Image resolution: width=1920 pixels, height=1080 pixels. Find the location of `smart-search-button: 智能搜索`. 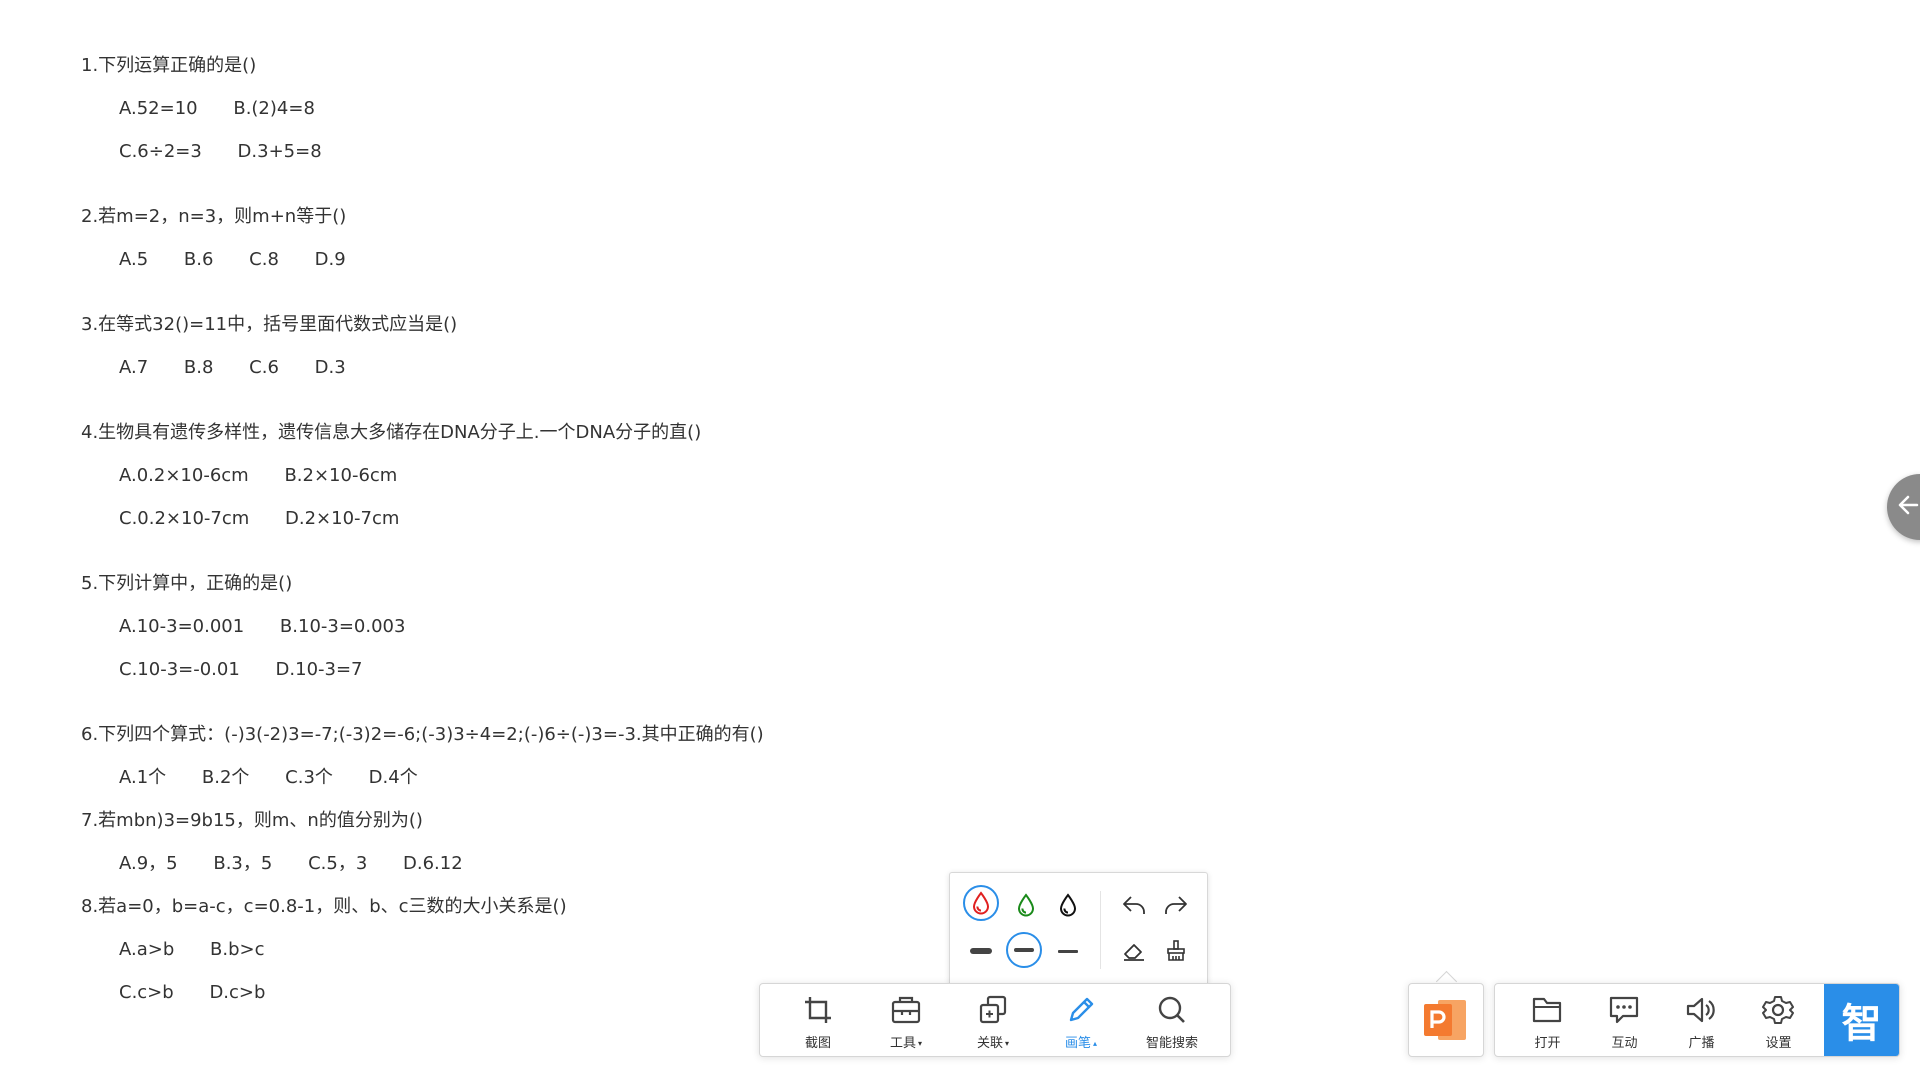

smart-search-button: 智能搜索 is located at coordinates (1172, 1020).